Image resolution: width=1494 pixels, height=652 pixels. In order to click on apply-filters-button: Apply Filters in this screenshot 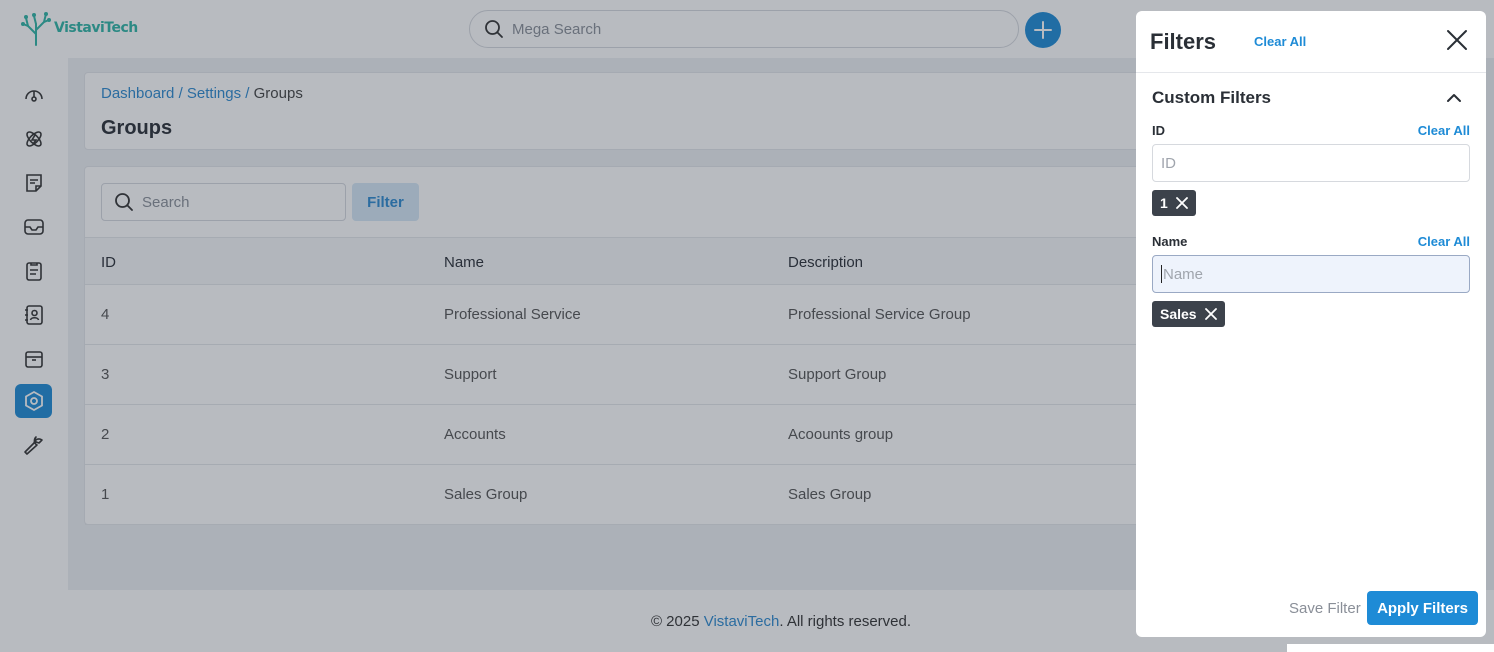, I will do `click(1422, 608)`.